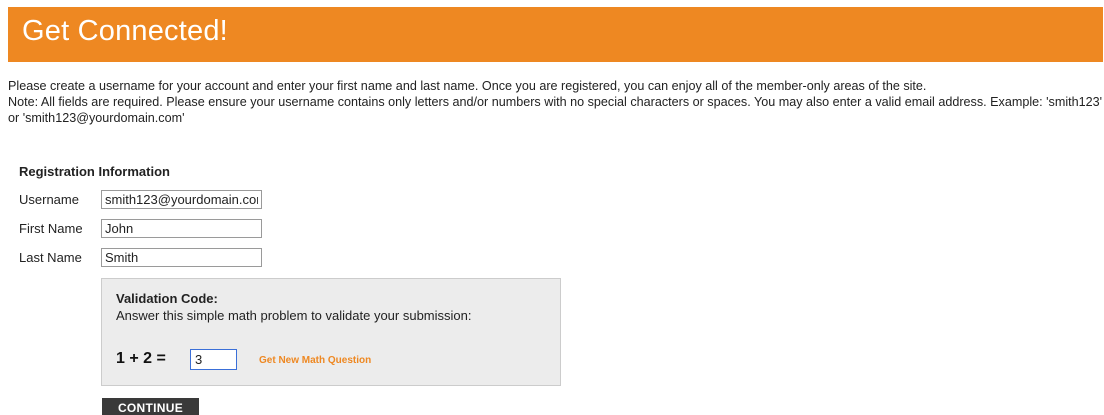 This screenshot has width=1104, height=415. What do you see at coordinates (49, 199) in the screenshot?
I see `username-label: Username` at bounding box center [49, 199].